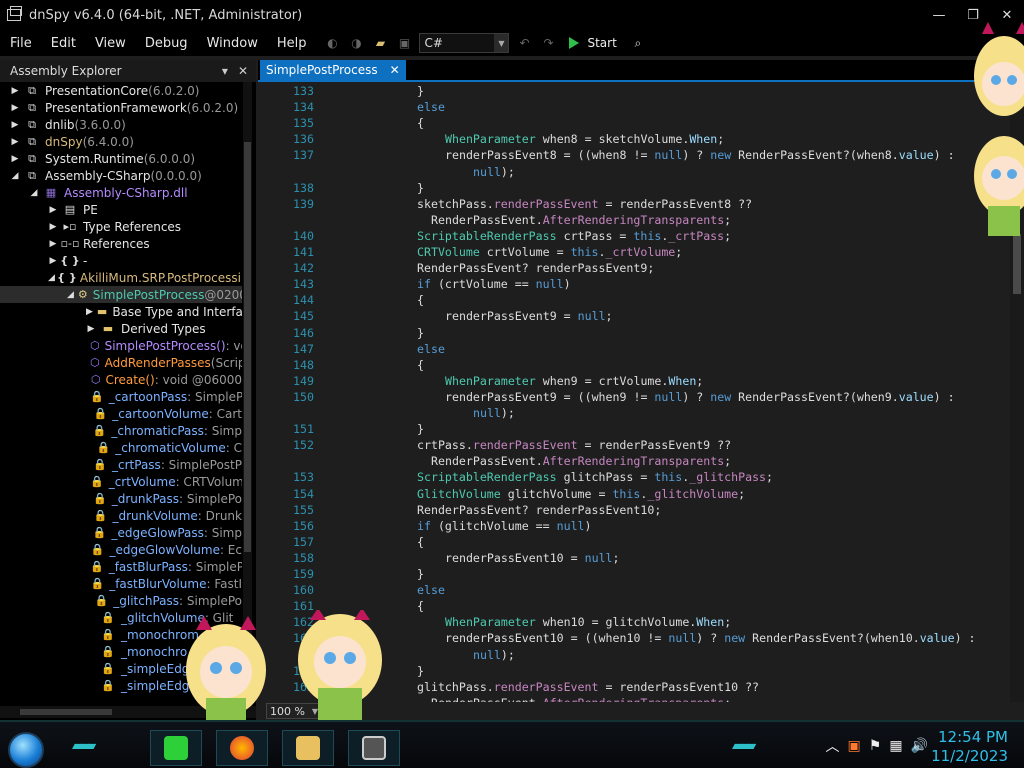 This screenshot has width=1024, height=768. Describe the element at coordinates (242, 748) in the screenshot. I see `taskbar-app-firefox` at that location.